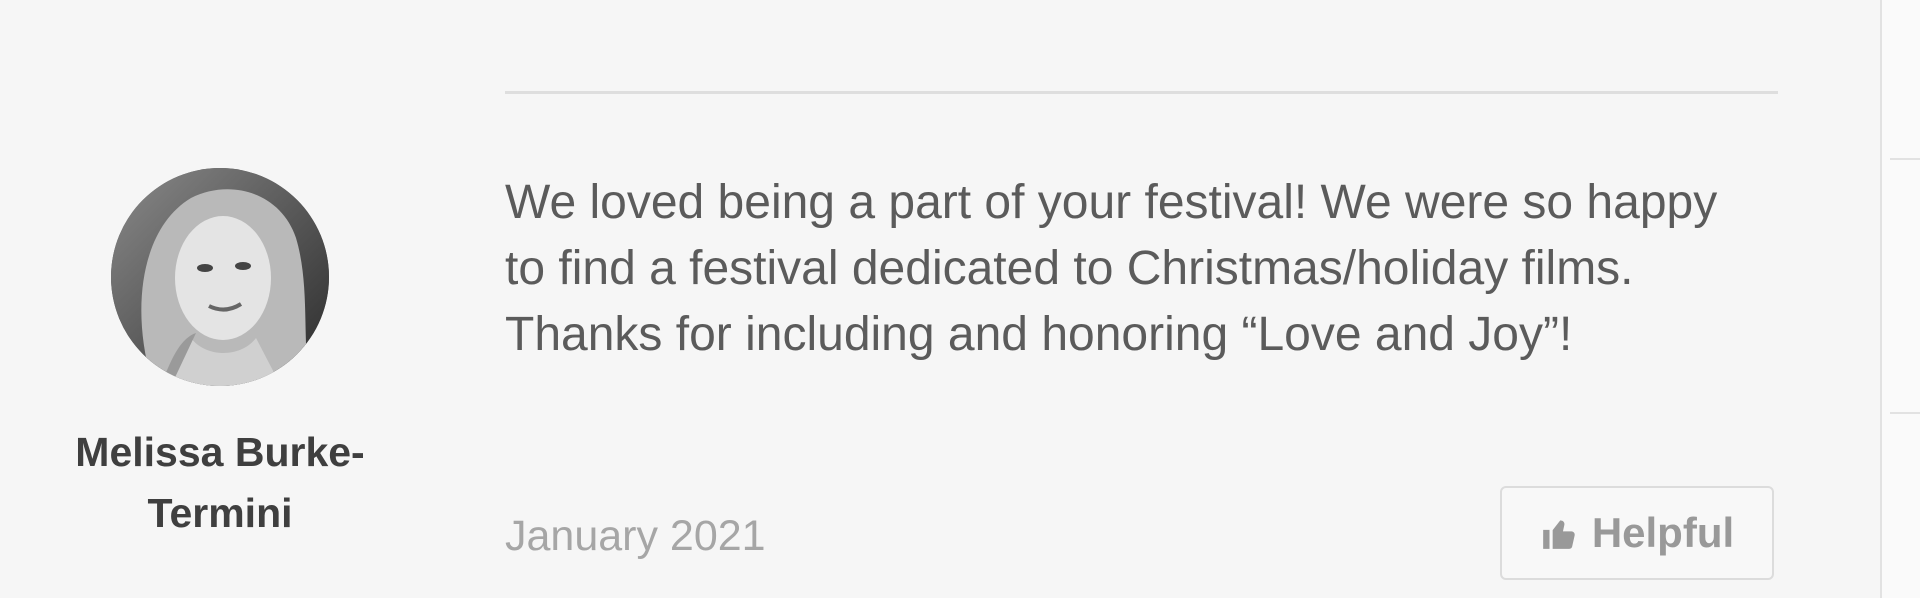  I want to click on right-edge-panel, so click(1900, 299).